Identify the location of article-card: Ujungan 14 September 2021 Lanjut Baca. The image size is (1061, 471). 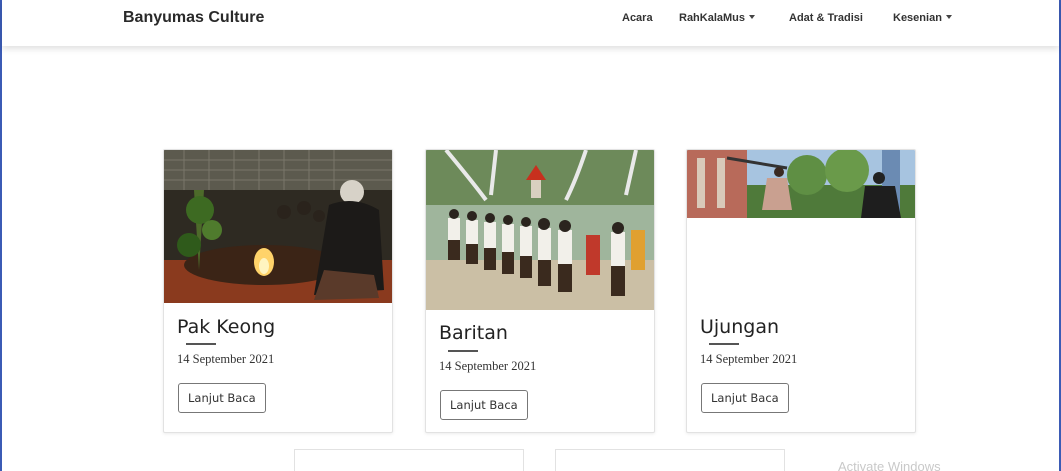
(801, 291).